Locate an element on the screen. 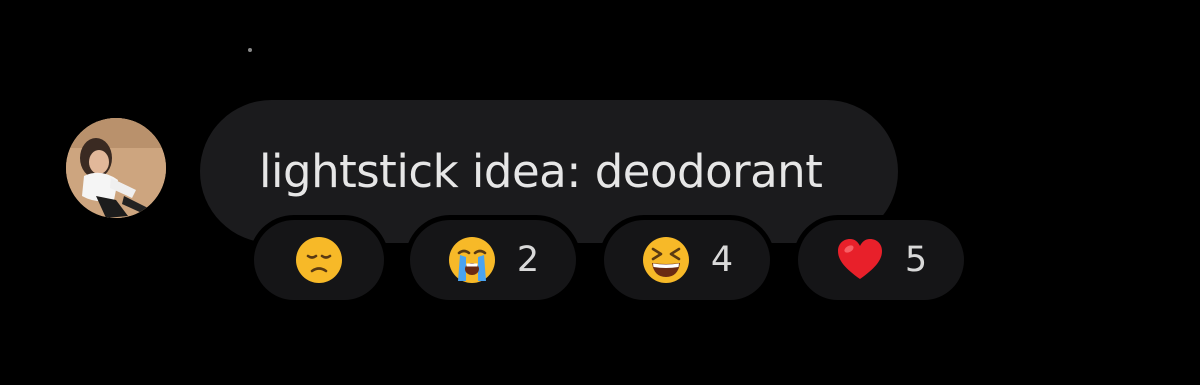 The height and width of the screenshot is (385, 1200). loading-dot is located at coordinates (250, 50).